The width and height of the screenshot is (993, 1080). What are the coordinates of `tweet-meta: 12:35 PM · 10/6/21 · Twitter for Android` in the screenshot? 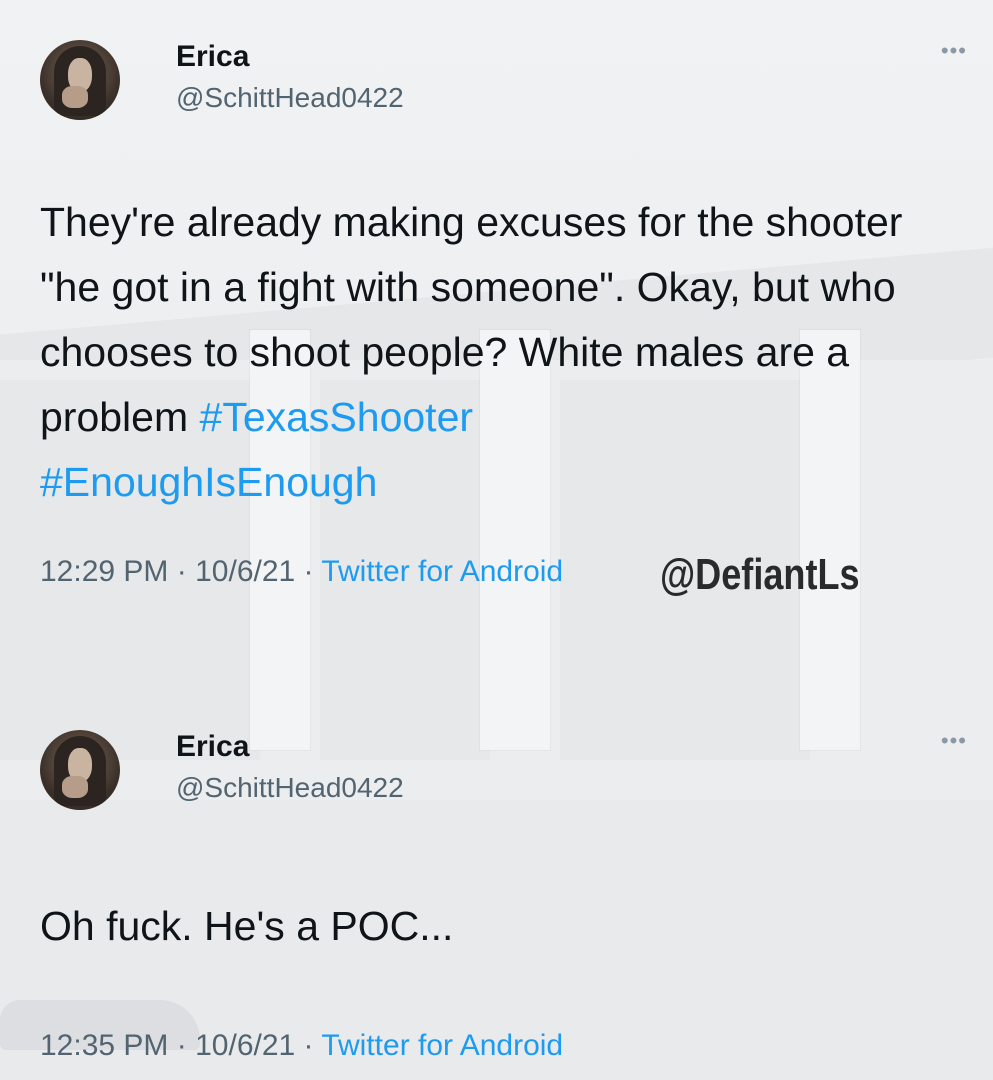 It's located at (497, 1046).